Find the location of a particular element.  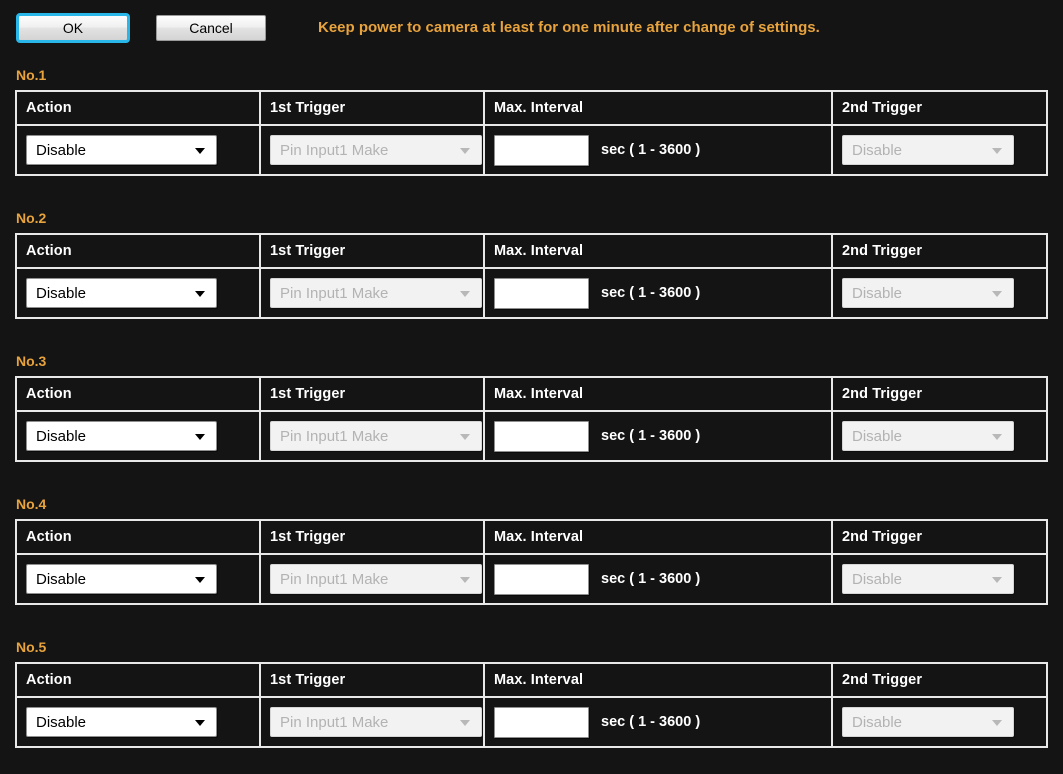

trigger1-select-value: Pin Input1 Make is located at coordinates (334, 150).